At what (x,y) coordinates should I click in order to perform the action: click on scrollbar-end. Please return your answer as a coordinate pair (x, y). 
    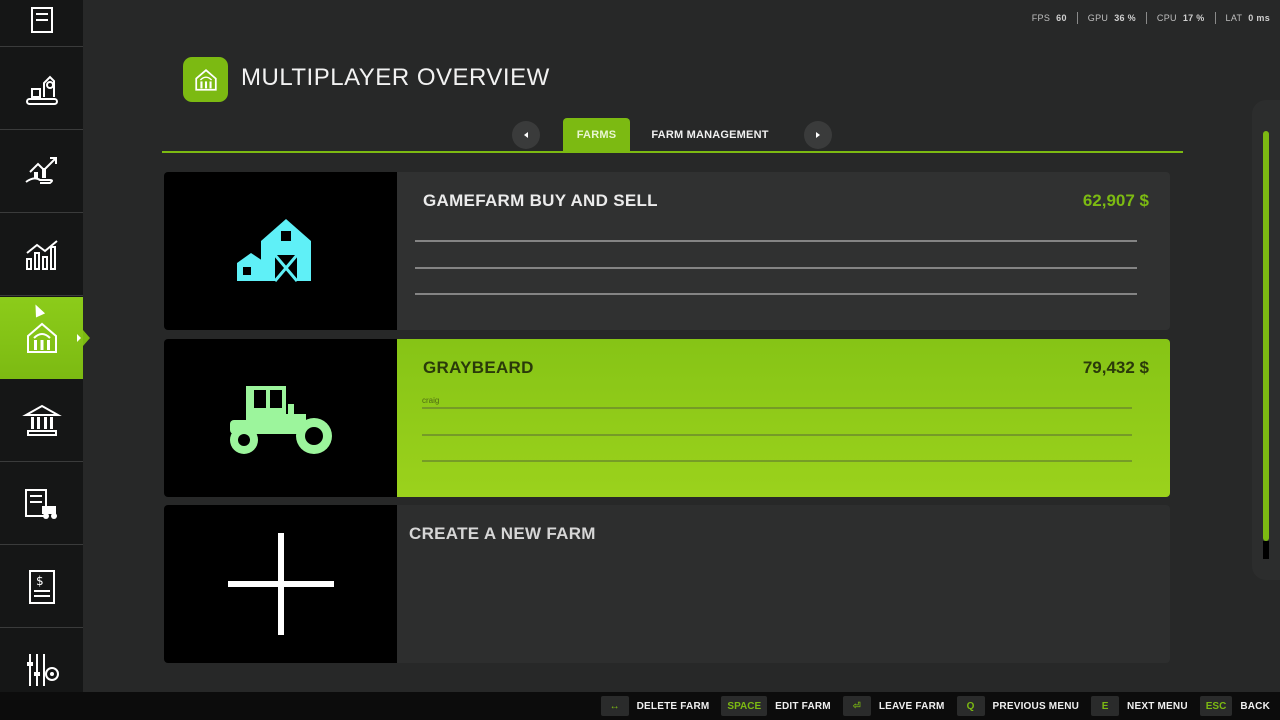
    Looking at the image, I should click on (1266, 550).